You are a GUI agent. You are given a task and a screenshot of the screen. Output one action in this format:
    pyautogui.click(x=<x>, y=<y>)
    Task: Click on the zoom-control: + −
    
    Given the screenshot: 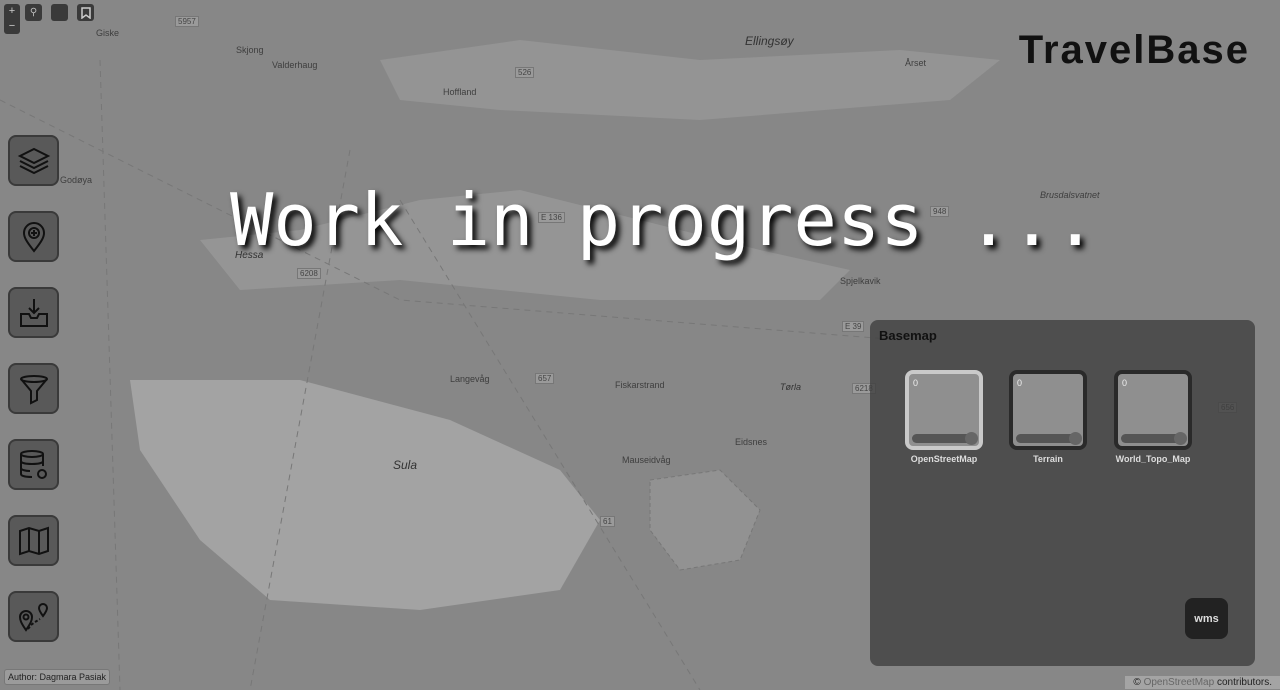 What is the action you would take?
    pyautogui.click(x=12, y=19)
    